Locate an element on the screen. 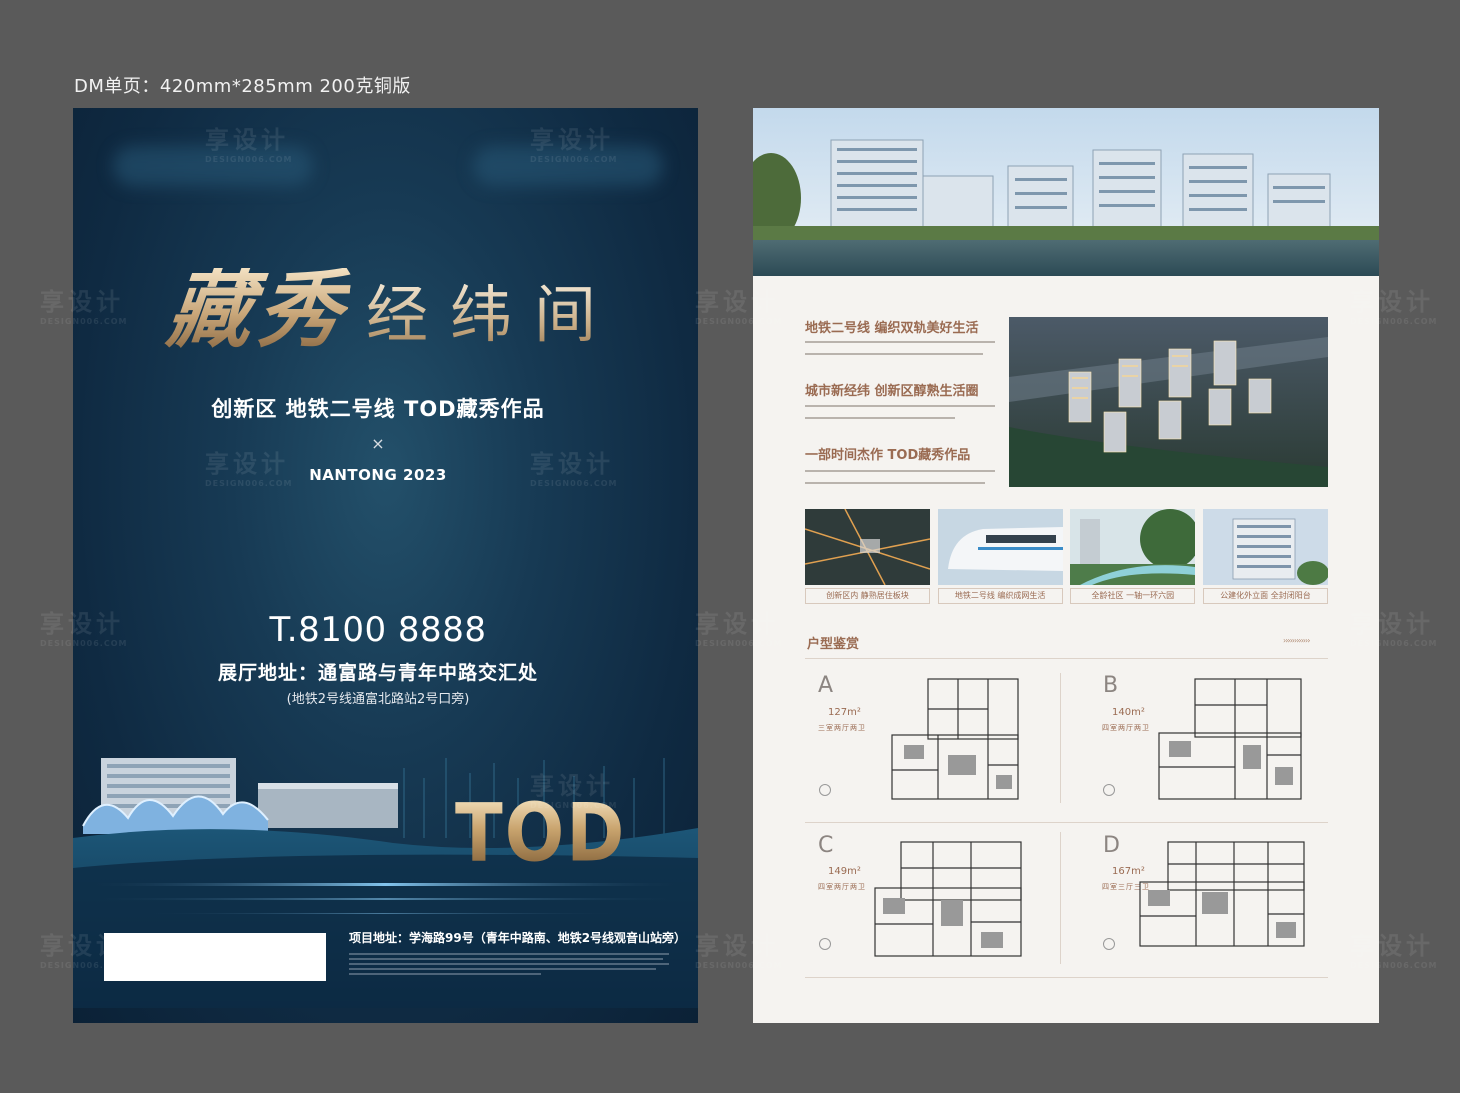 This screenshot has width=1460, height=1093. thumb-card: 全龄社区 一轴一环六园 is located at coordinates (1133, 556).